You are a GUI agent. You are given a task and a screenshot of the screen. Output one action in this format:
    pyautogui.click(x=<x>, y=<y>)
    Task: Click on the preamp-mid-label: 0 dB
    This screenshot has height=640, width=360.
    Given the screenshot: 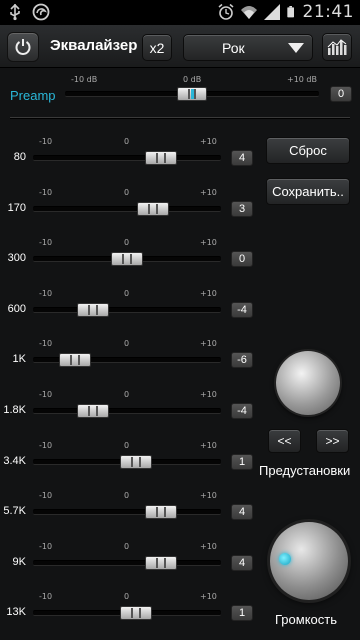 What is the action you would take?
    pyautogui.click(x=192, y=79)
    